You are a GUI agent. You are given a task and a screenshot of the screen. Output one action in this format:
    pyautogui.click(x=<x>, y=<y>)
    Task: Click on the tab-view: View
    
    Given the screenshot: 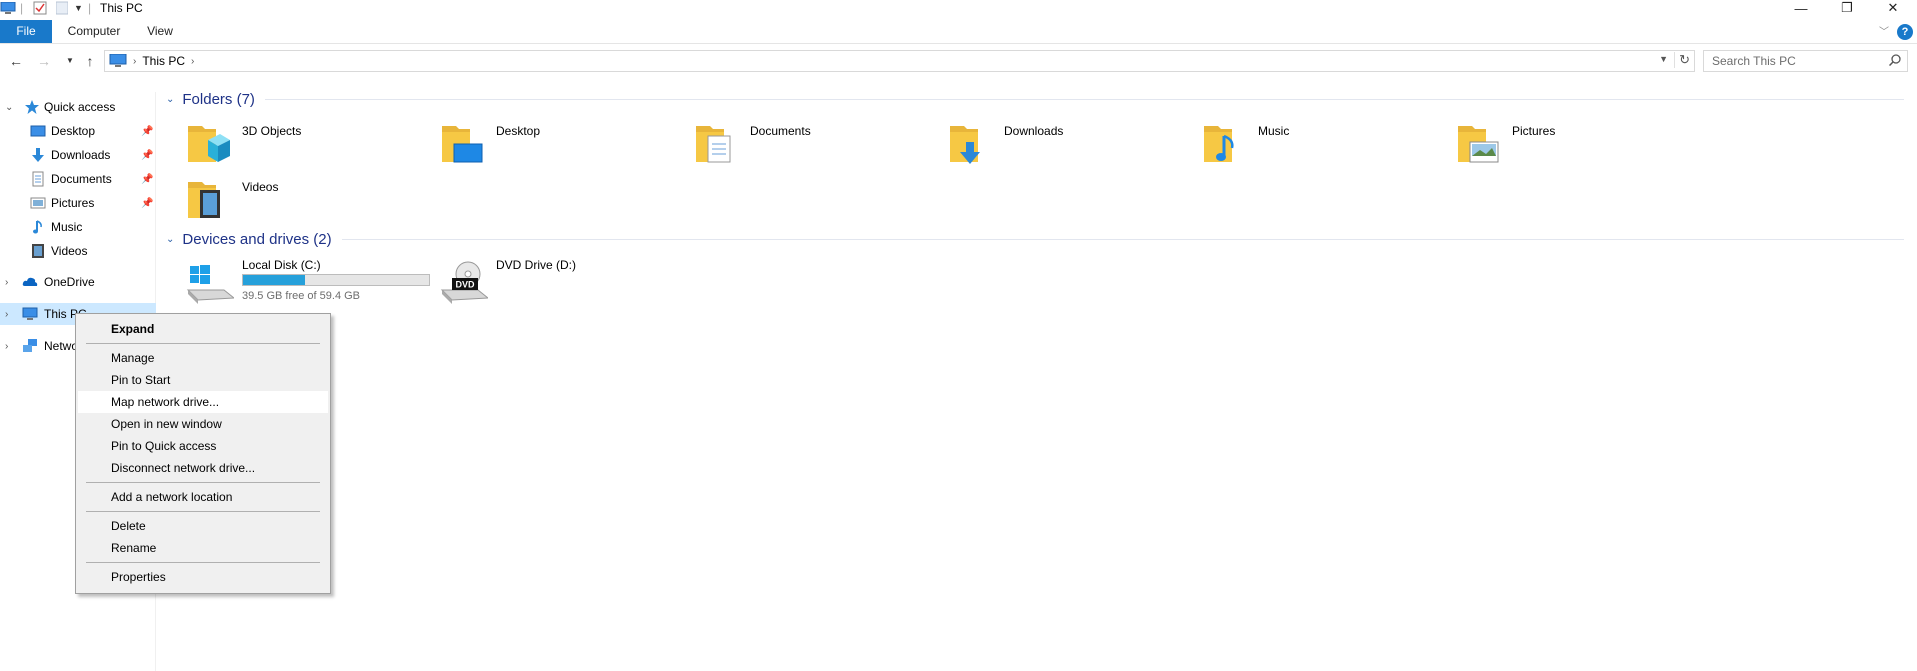 What is the action you would take?
    pyautogui.click(x=160, y=31)
    